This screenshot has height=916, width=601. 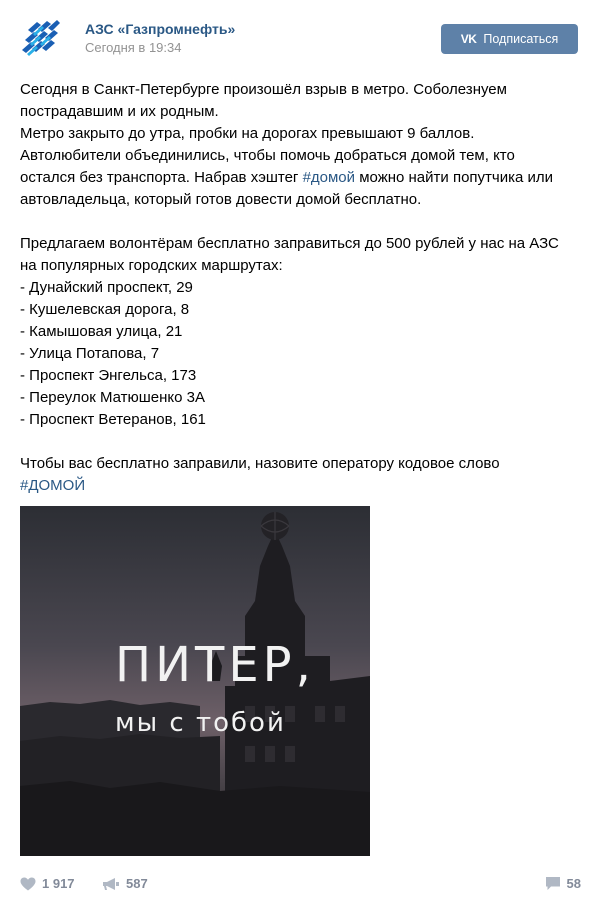 I want to click on post-date: Сегодня в 19:34, so click(x=133, y=47).